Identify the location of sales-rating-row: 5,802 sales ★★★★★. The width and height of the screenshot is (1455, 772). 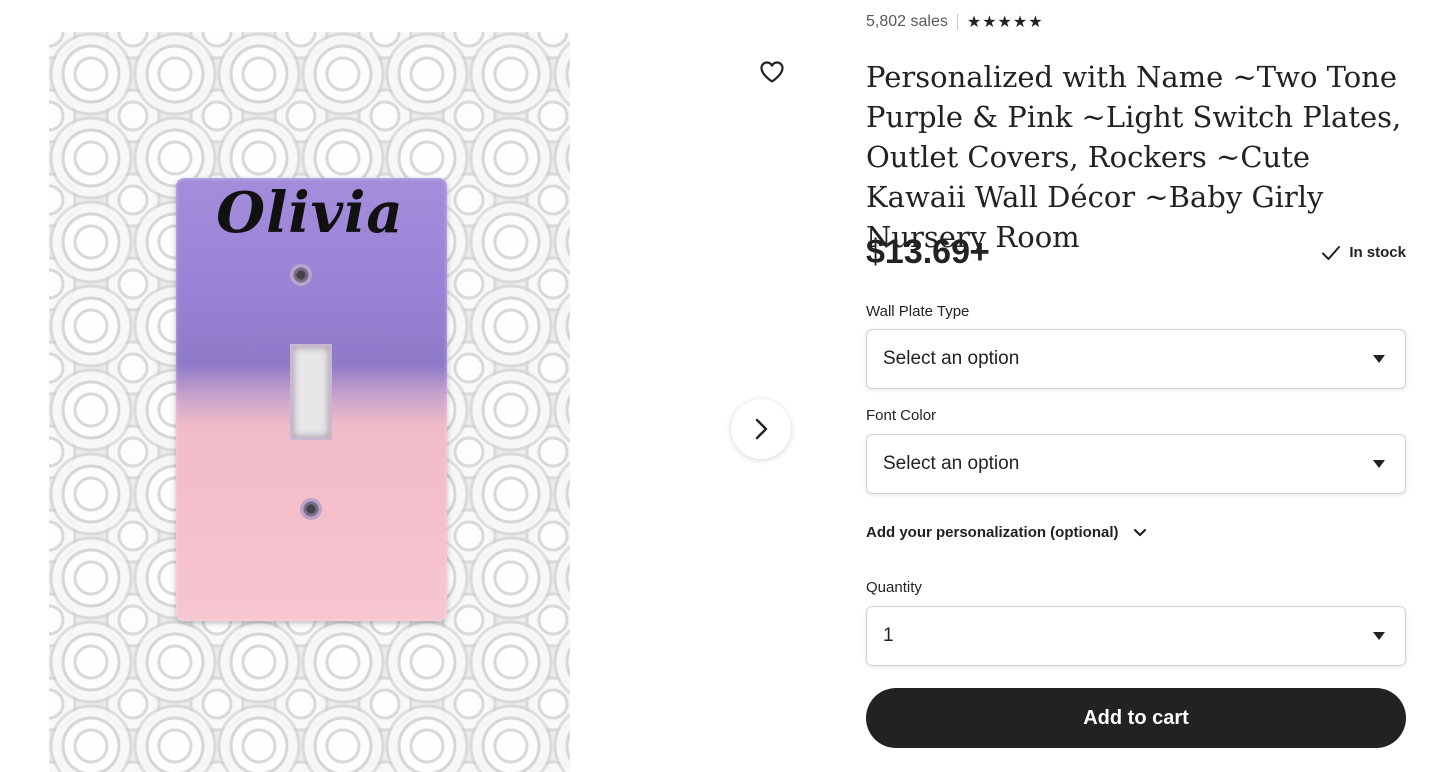
(955, 22).